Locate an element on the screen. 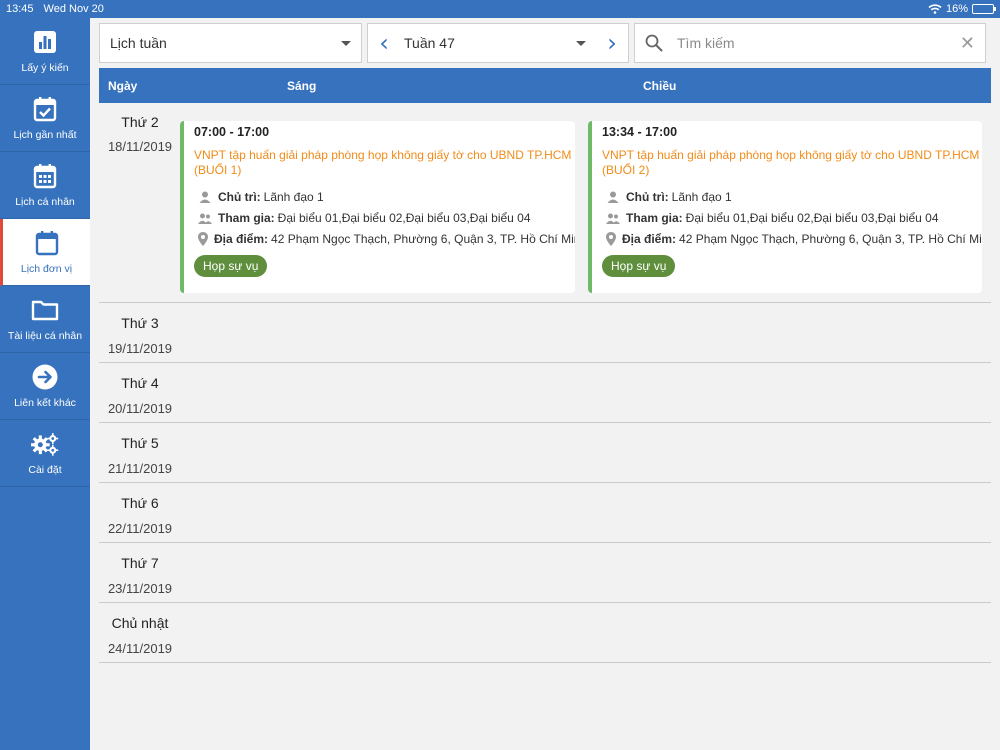 The height and width of the screenshot is (750, 1000). sidebar-item-tai-lieu-ca-nhan: Tài liệu cá nhân is located at coordinates (45, 319).